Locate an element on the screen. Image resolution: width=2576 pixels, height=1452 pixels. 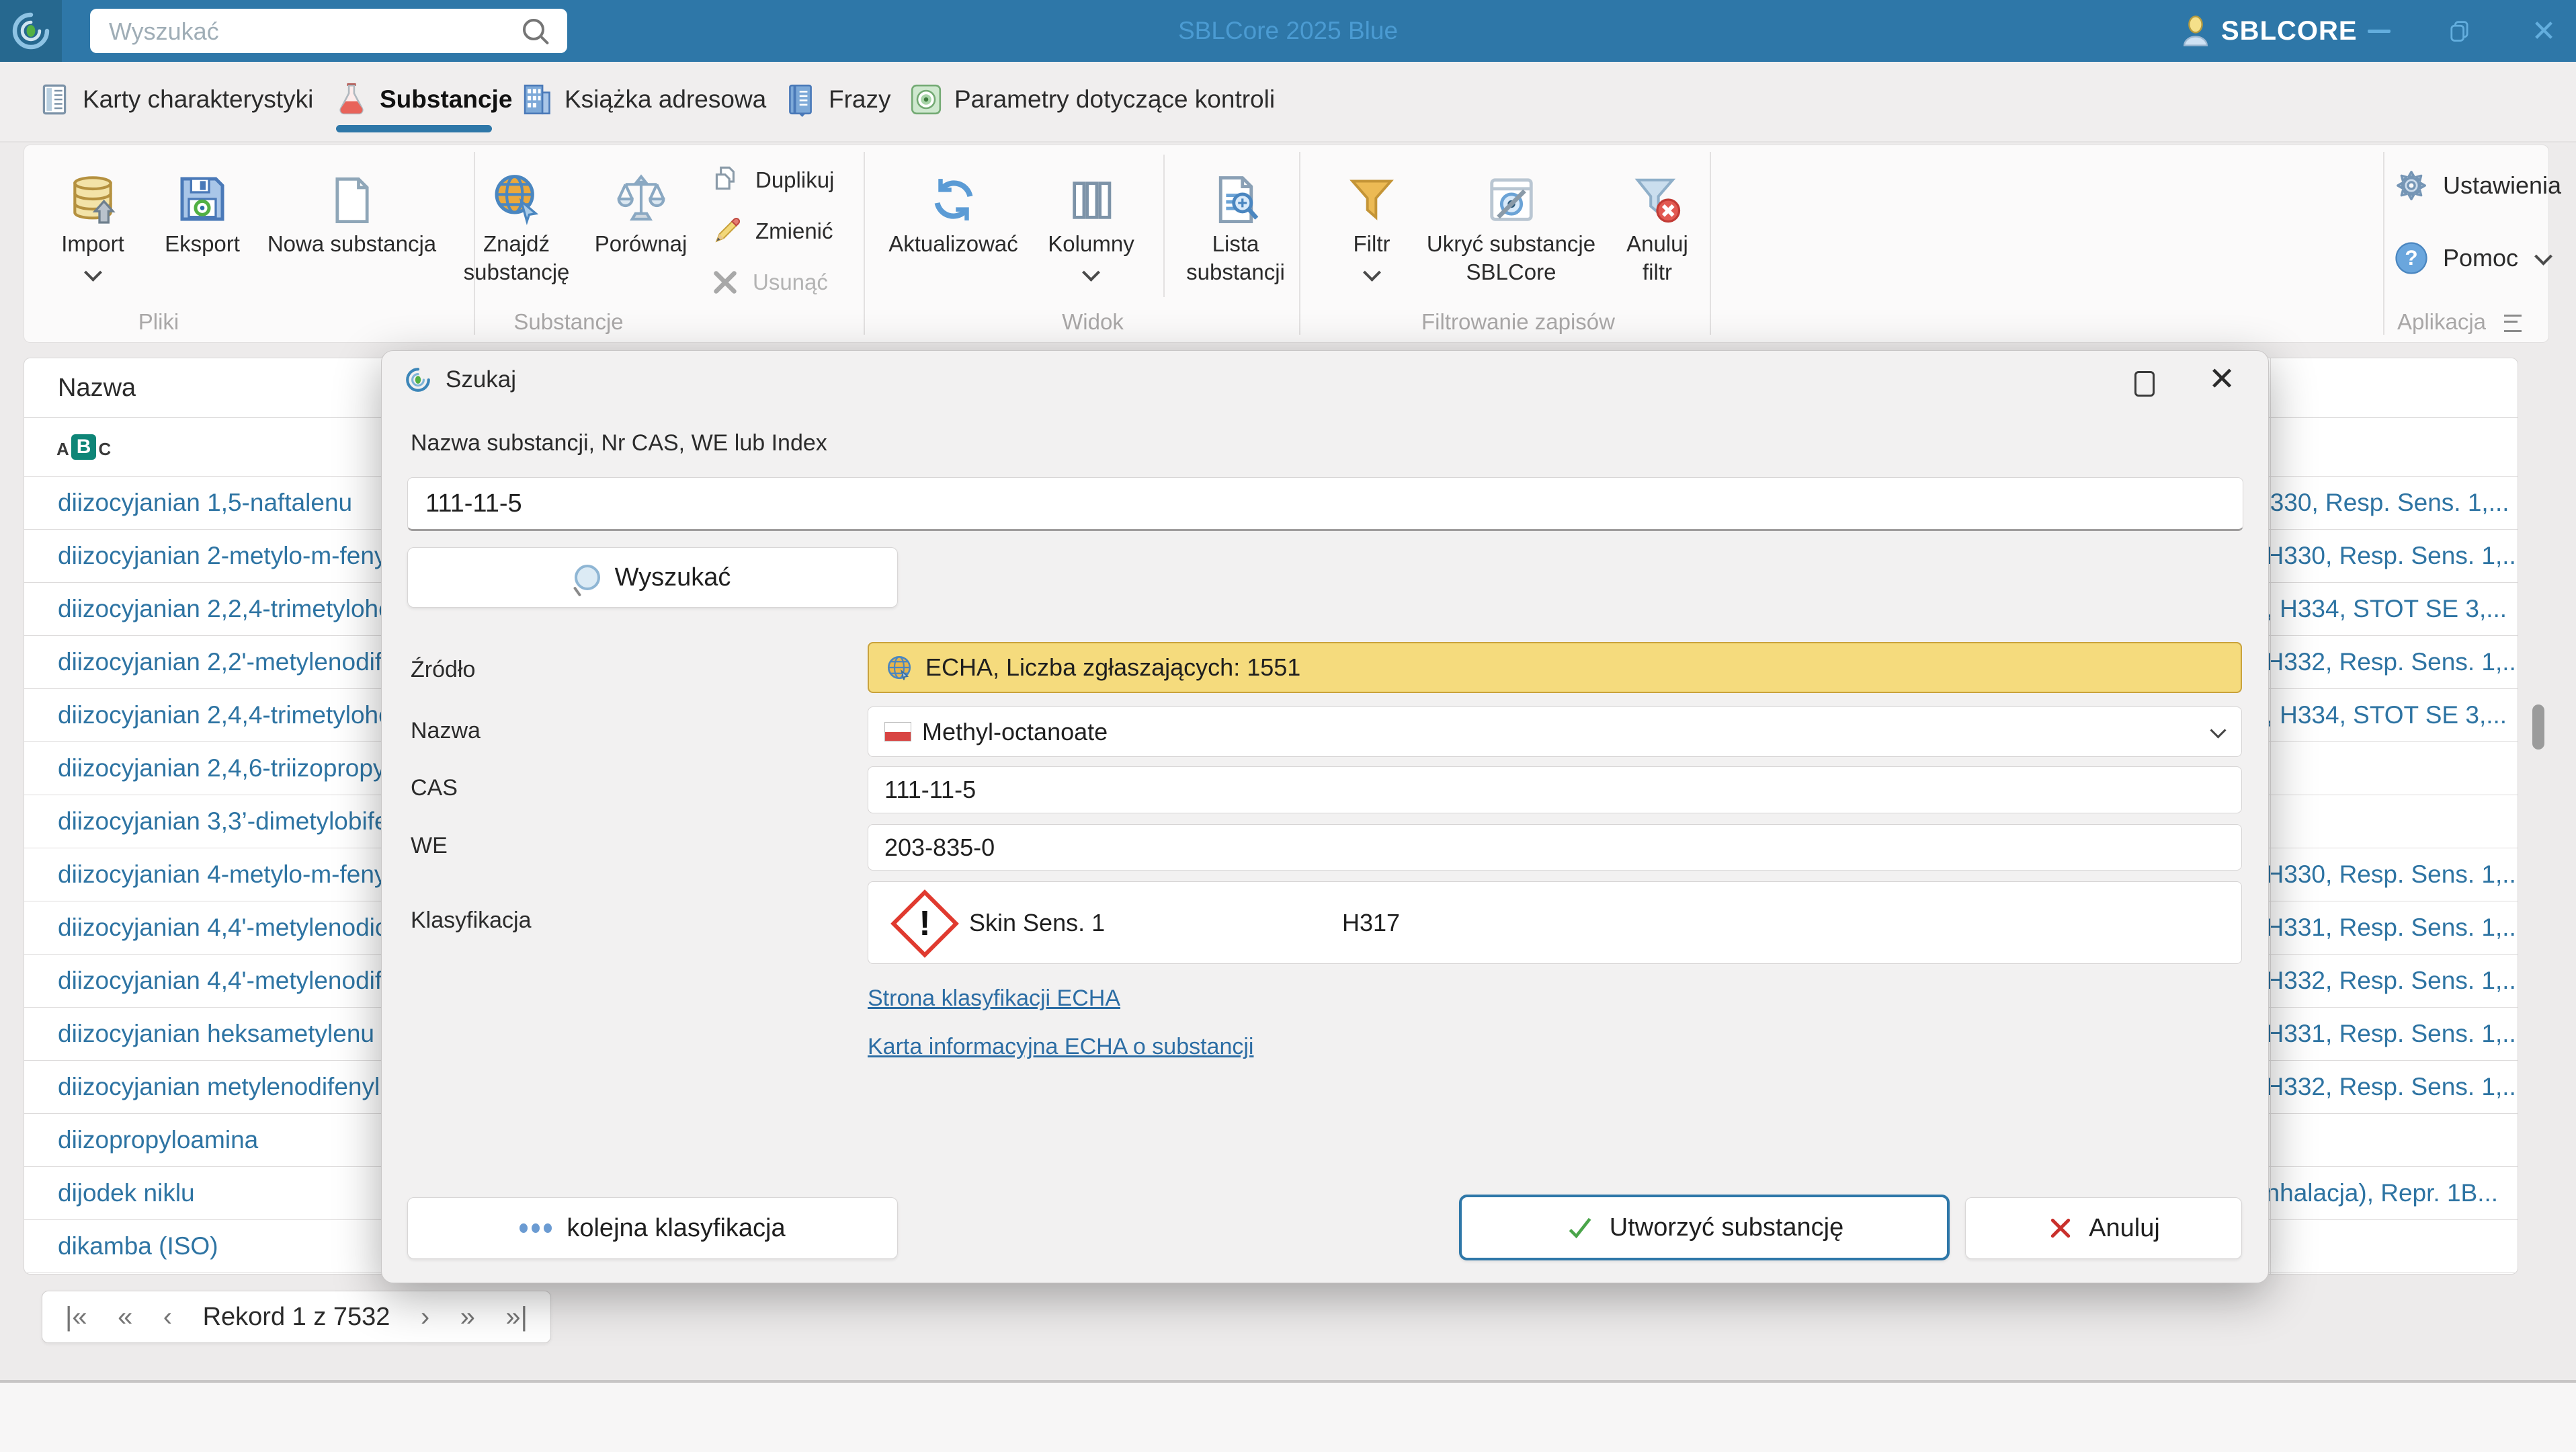
zrodlo-field: ECHA, Liczba zgłaszających: 1551 is located at coordinates (1555, 667).